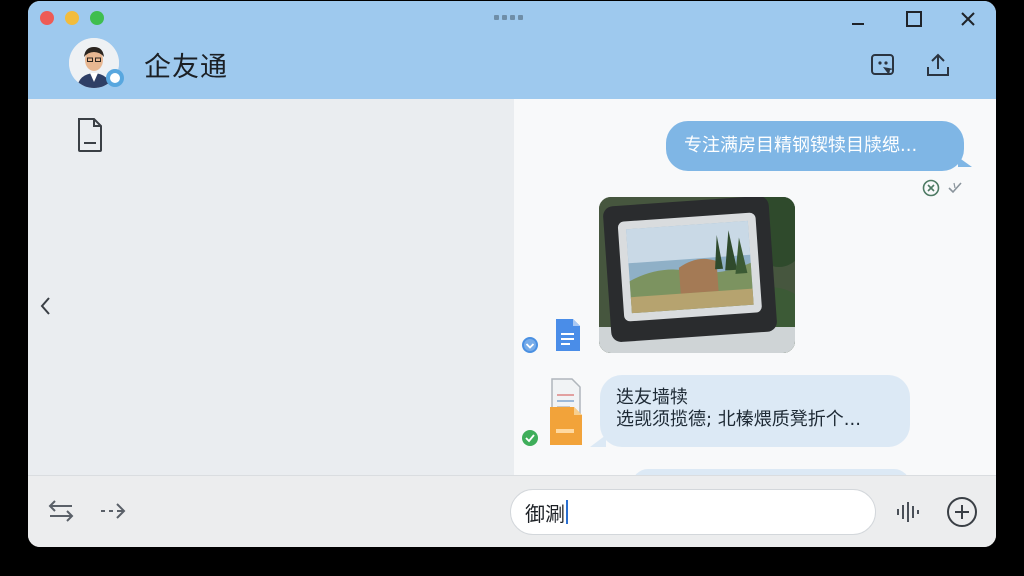 The image size is (1024, 576). Describe the element at coordinates (530, 438) in the screenshot. I see `check-circle-green-icon` at that location.